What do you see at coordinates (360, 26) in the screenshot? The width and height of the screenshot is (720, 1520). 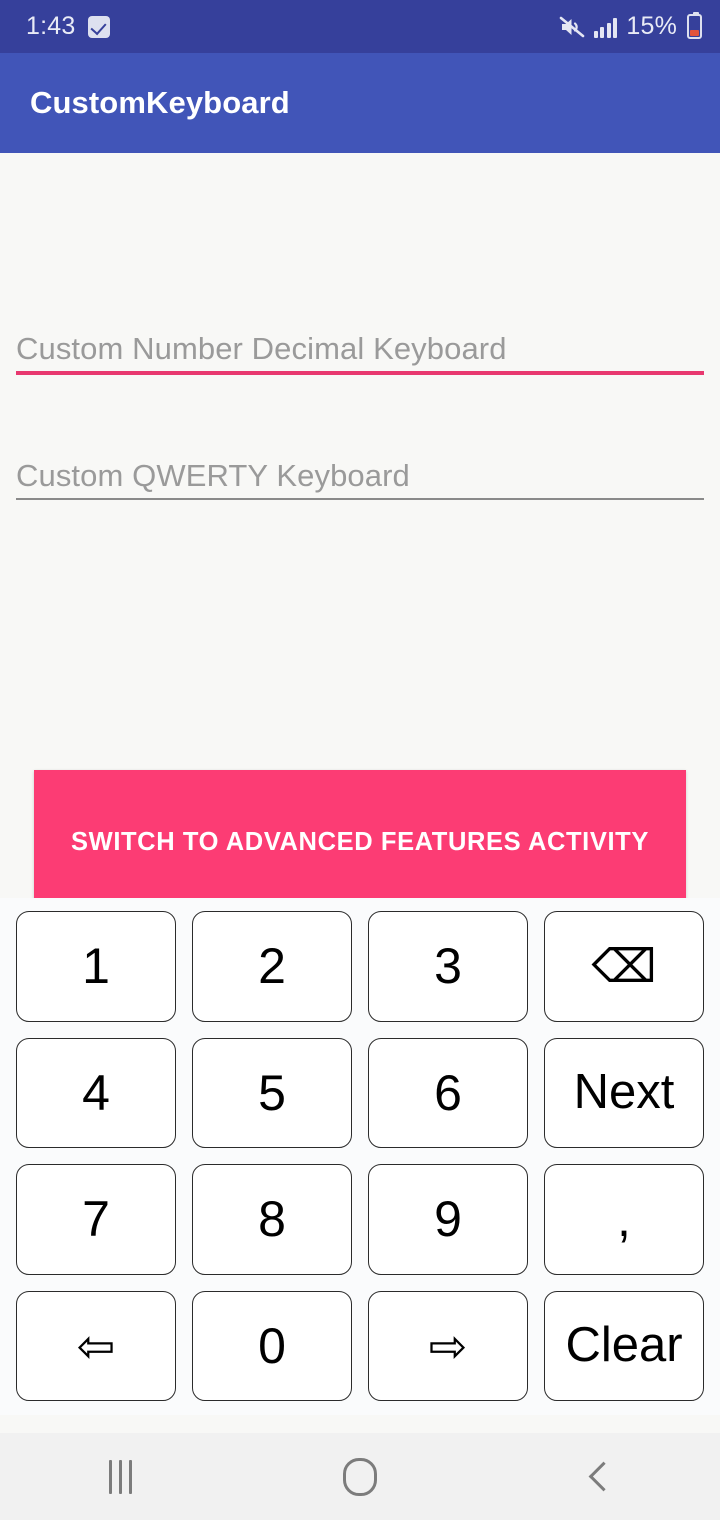 I see `status-bar: 1:43 15%` at bounding box center [360, 26].